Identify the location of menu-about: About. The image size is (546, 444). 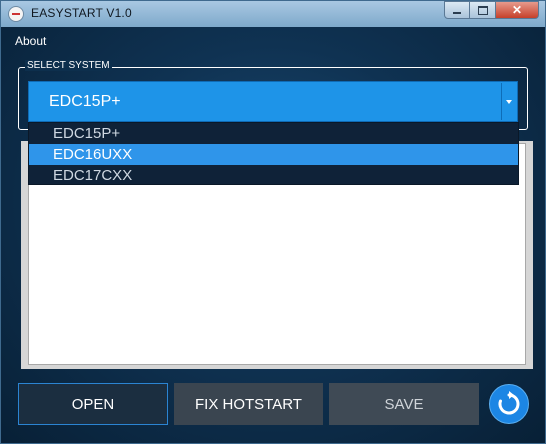
(30, 41).